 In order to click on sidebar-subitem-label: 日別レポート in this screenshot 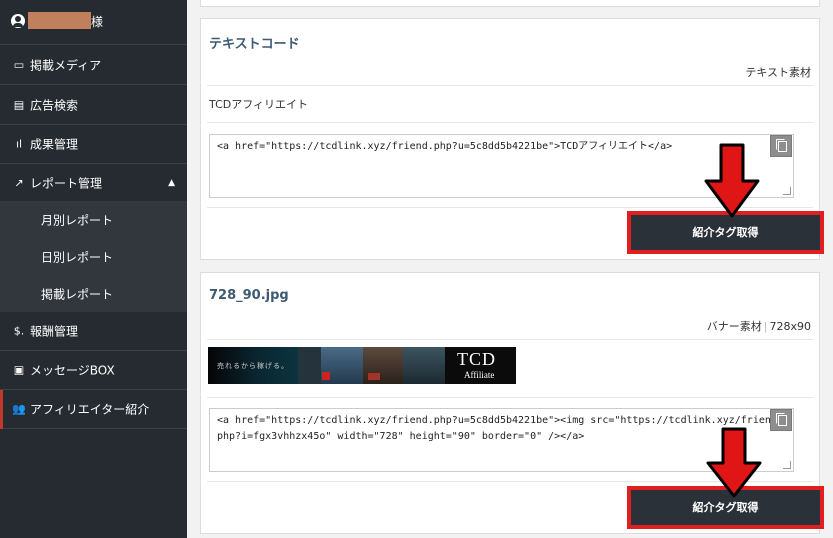, I will do `click(77, 257)`.